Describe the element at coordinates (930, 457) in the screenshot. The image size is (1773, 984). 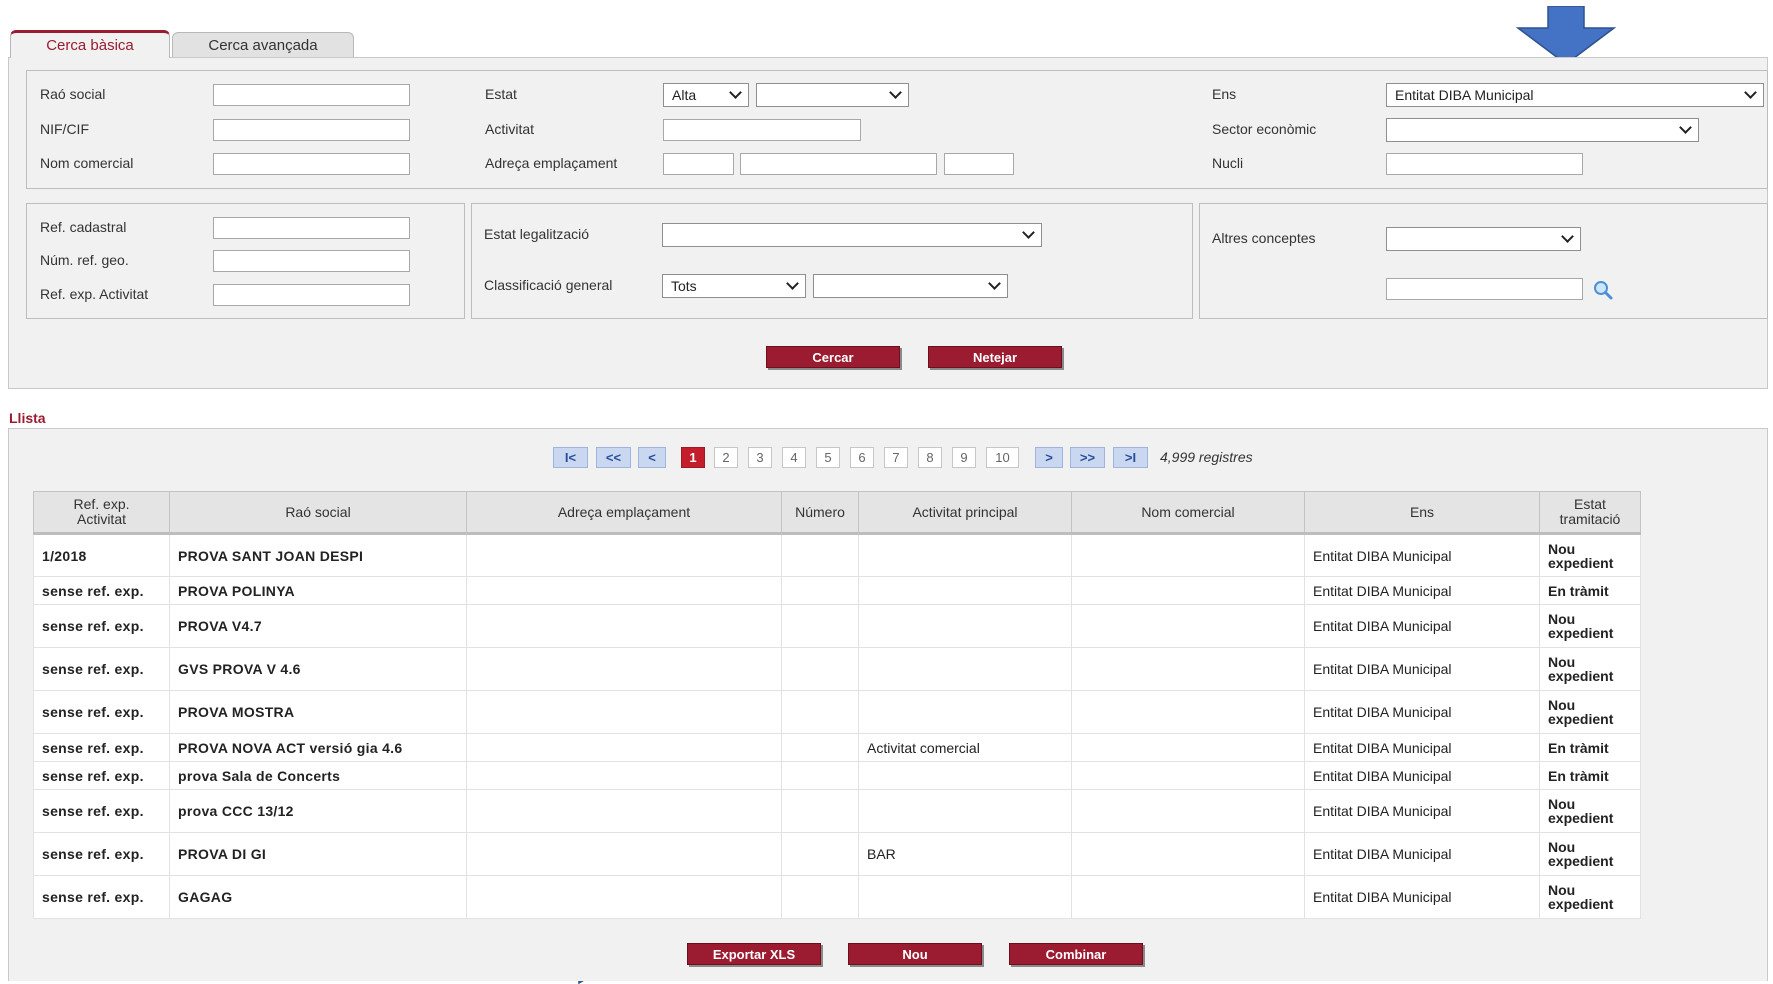
I see `page-8-button: 8` at that location.